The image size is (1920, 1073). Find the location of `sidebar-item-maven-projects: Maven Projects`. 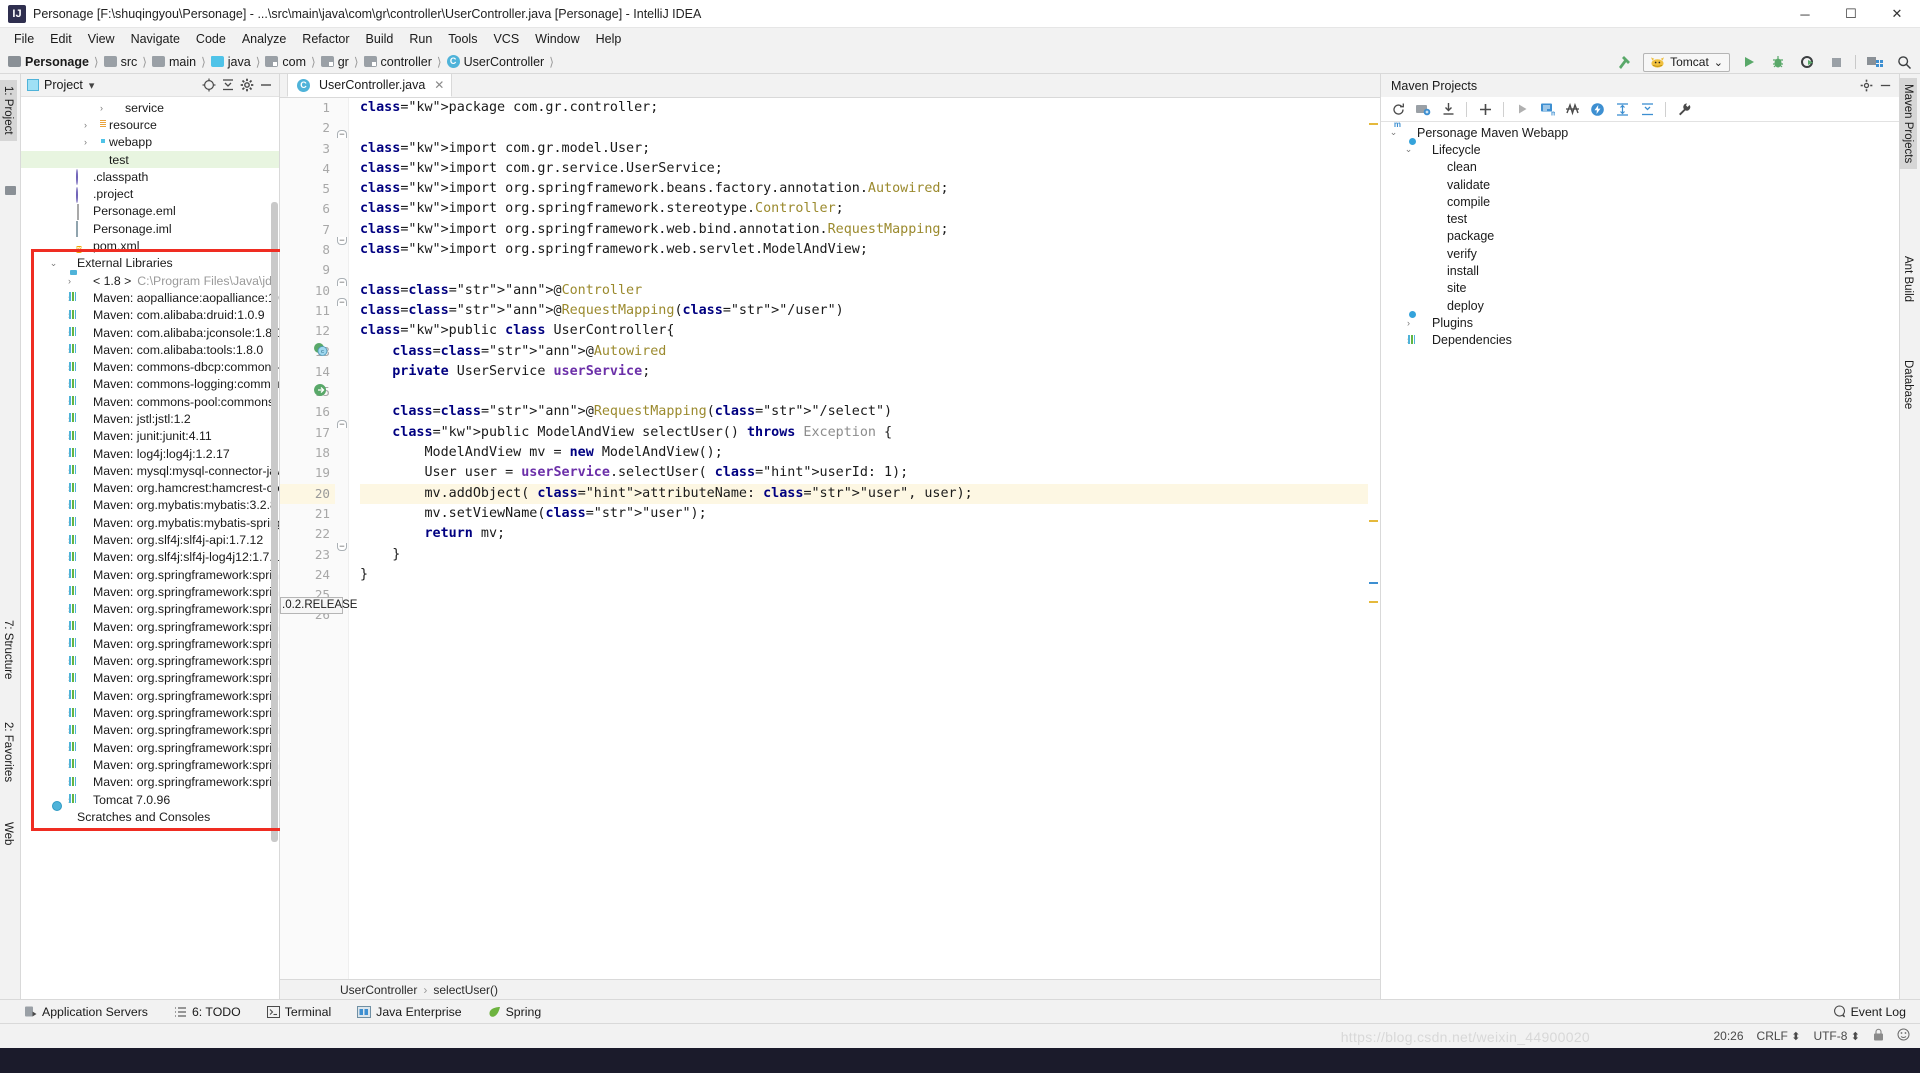

sidebar-item-maven-projects: Maven Projects is located at coordinates (1908, 123).